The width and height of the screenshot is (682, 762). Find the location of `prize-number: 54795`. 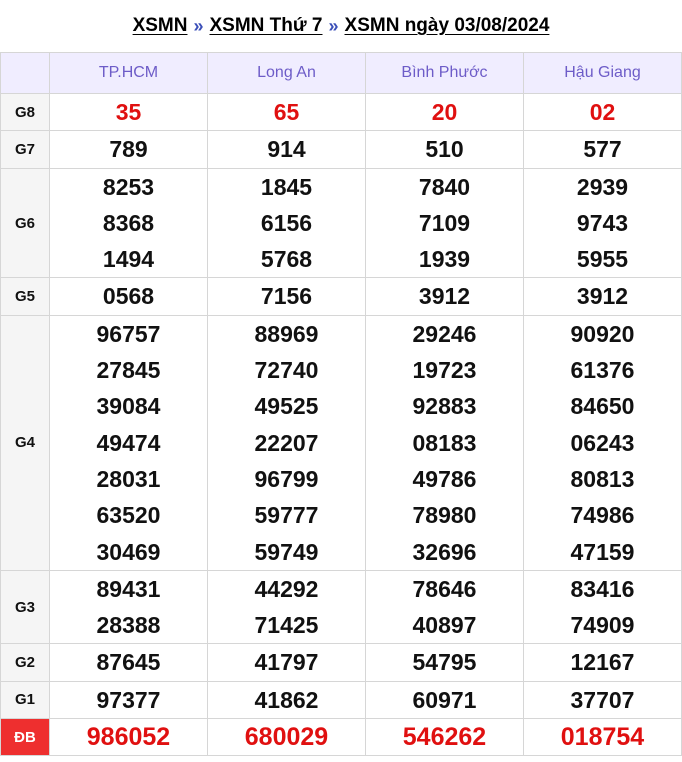

prize-number: 54795 is located at coordinates (444, 662).